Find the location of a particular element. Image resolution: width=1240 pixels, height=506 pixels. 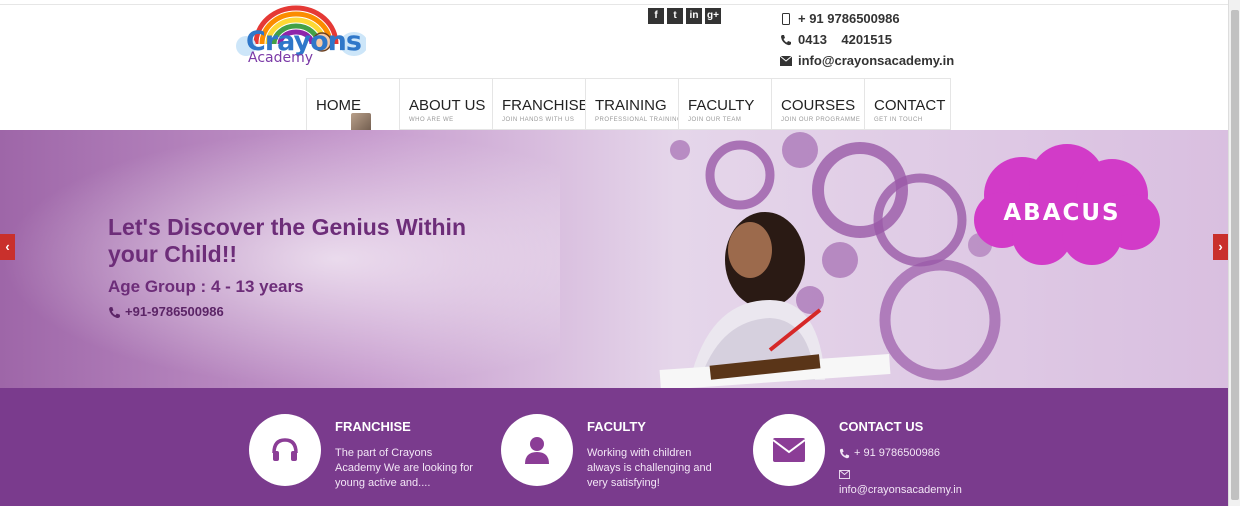

feature-contact-phone-row: + 91 9786500986 is located at coordinates (889, 453).